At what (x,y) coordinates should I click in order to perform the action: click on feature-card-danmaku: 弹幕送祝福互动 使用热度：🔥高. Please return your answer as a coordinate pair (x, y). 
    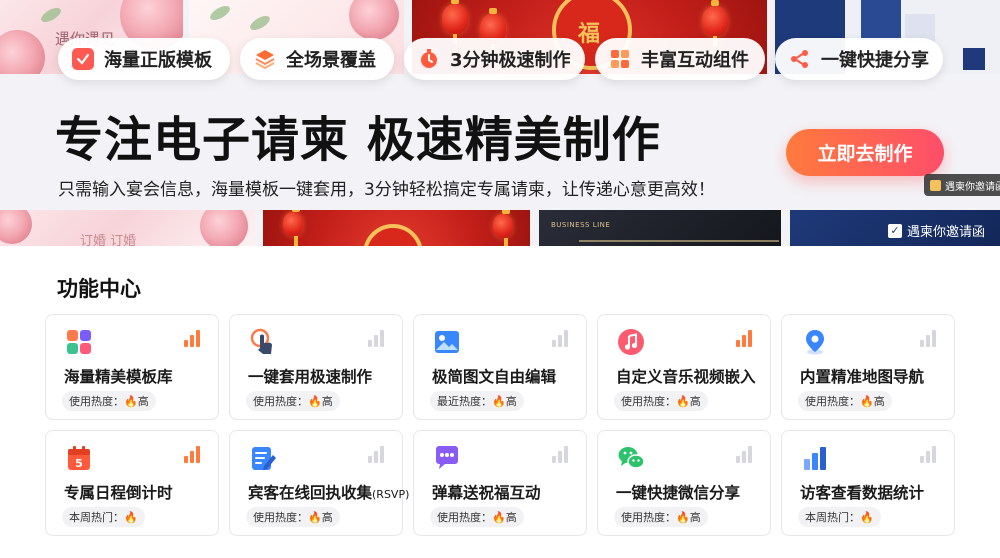
    Looking at the image, I should click on (500, 483).